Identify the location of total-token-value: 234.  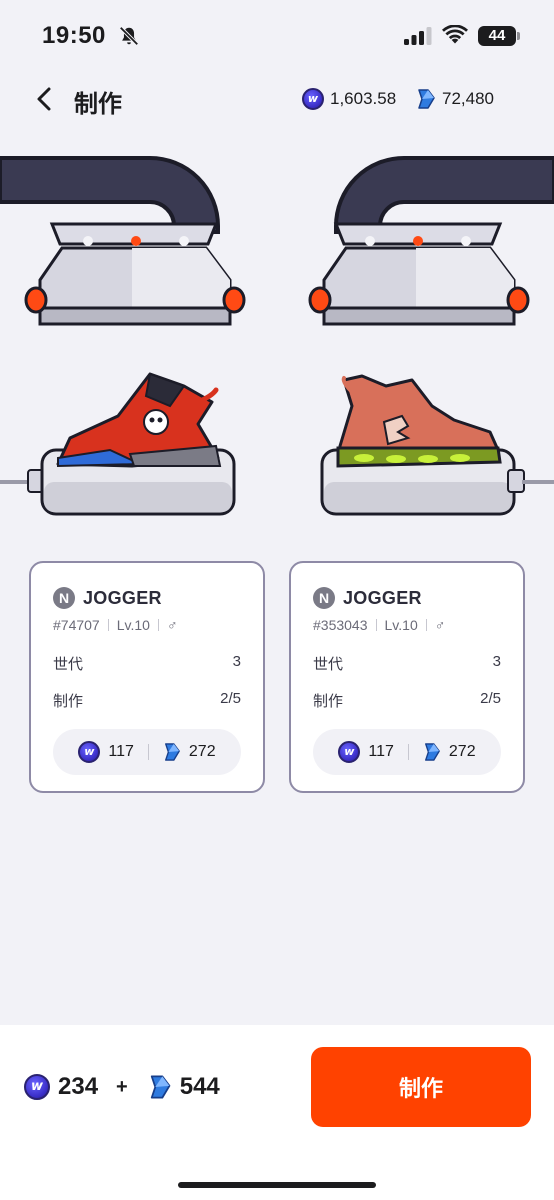
(78, 1086).